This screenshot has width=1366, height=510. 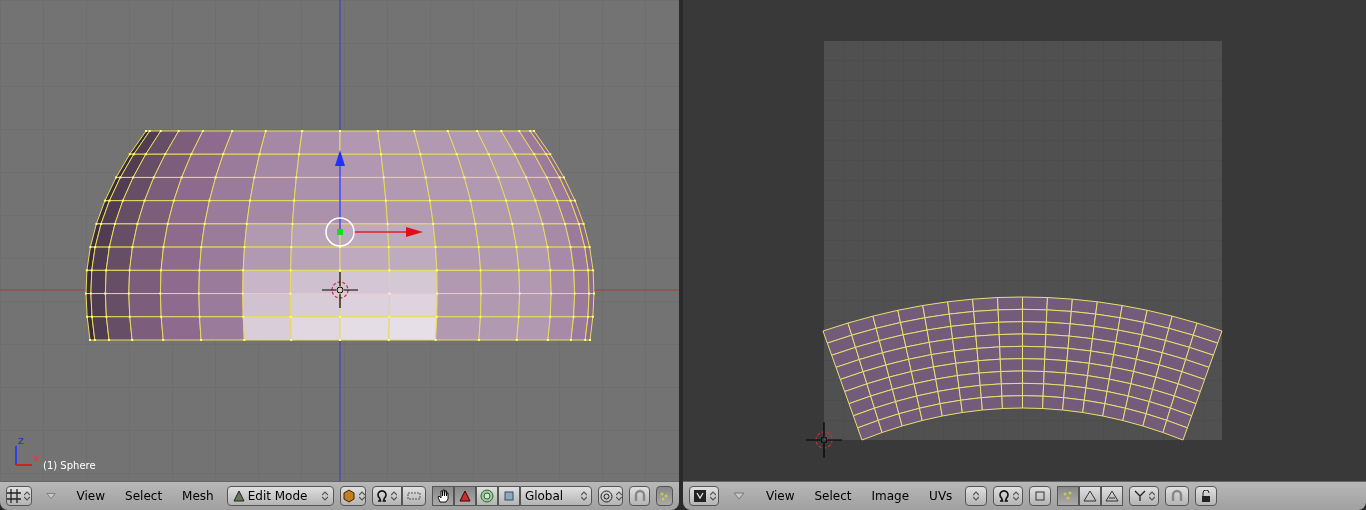 I want to click on axis-label: x, so click(x=36, y=458).